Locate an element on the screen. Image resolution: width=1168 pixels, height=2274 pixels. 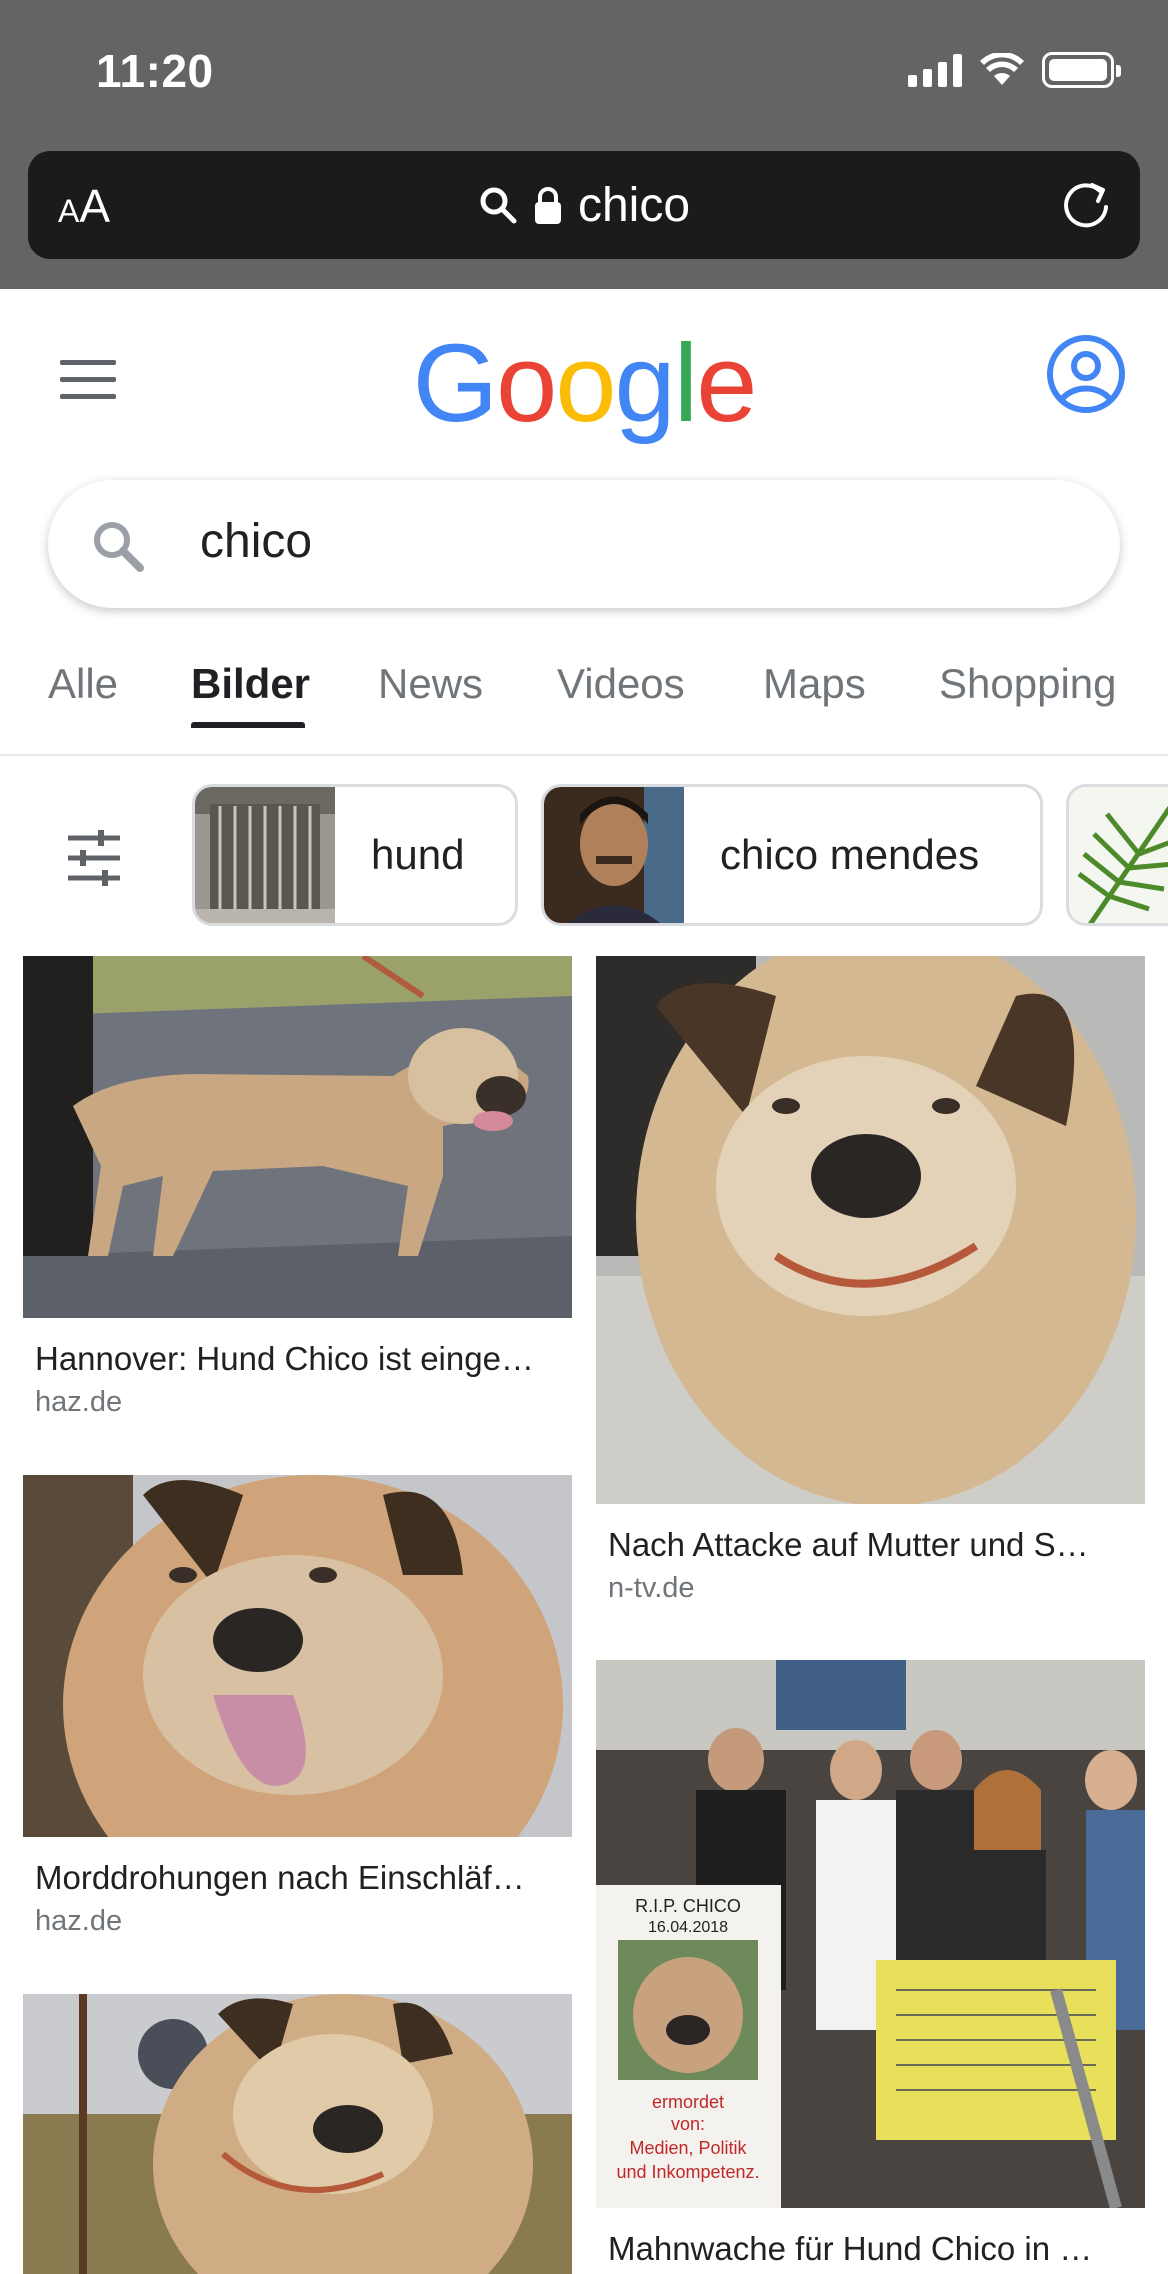
browser-chrome: 11:20 AA chico is located at coordinates (584, 144).